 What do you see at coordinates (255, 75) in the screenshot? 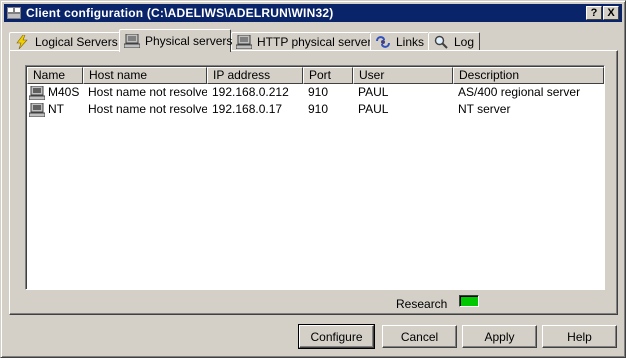
I see `column-header-ip-address: IP address` at bounding box center [255, 75].